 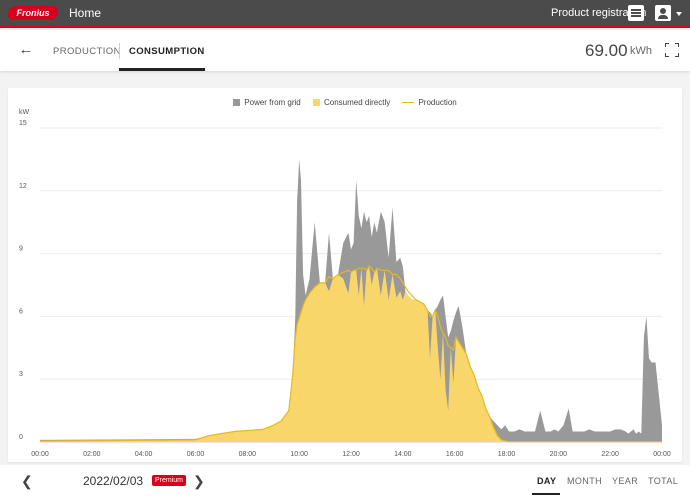 What do you see at coordinates (21, 311) in the screenshot?
I see `y-tick-label: 6` at bounding box center [21, 311].